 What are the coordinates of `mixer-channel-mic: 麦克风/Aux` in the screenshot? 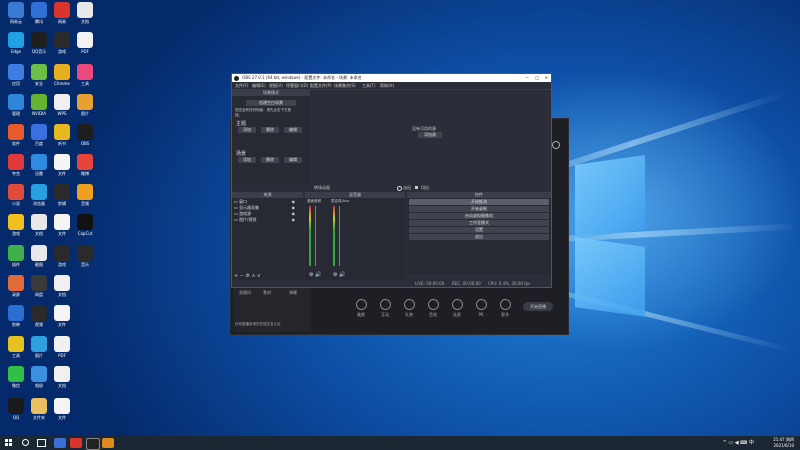 It's located at (340, 201).